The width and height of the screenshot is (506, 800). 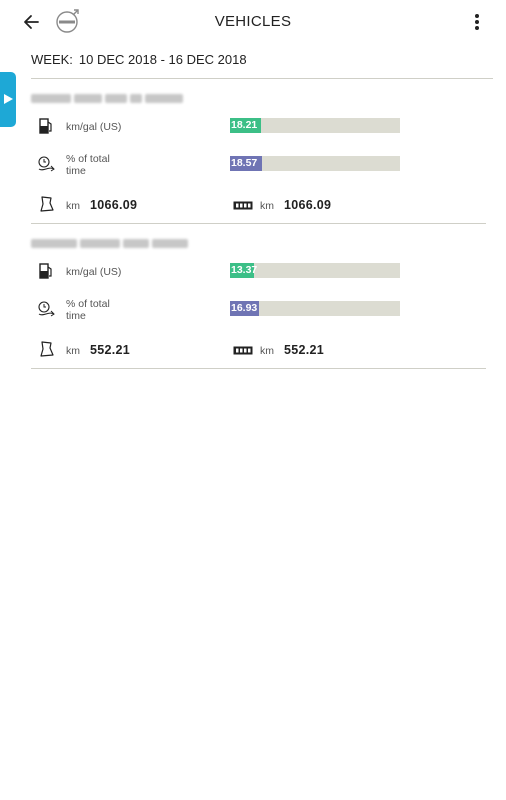 I want to click on time-share-bar: 16.93, so click(x=315, y=308).